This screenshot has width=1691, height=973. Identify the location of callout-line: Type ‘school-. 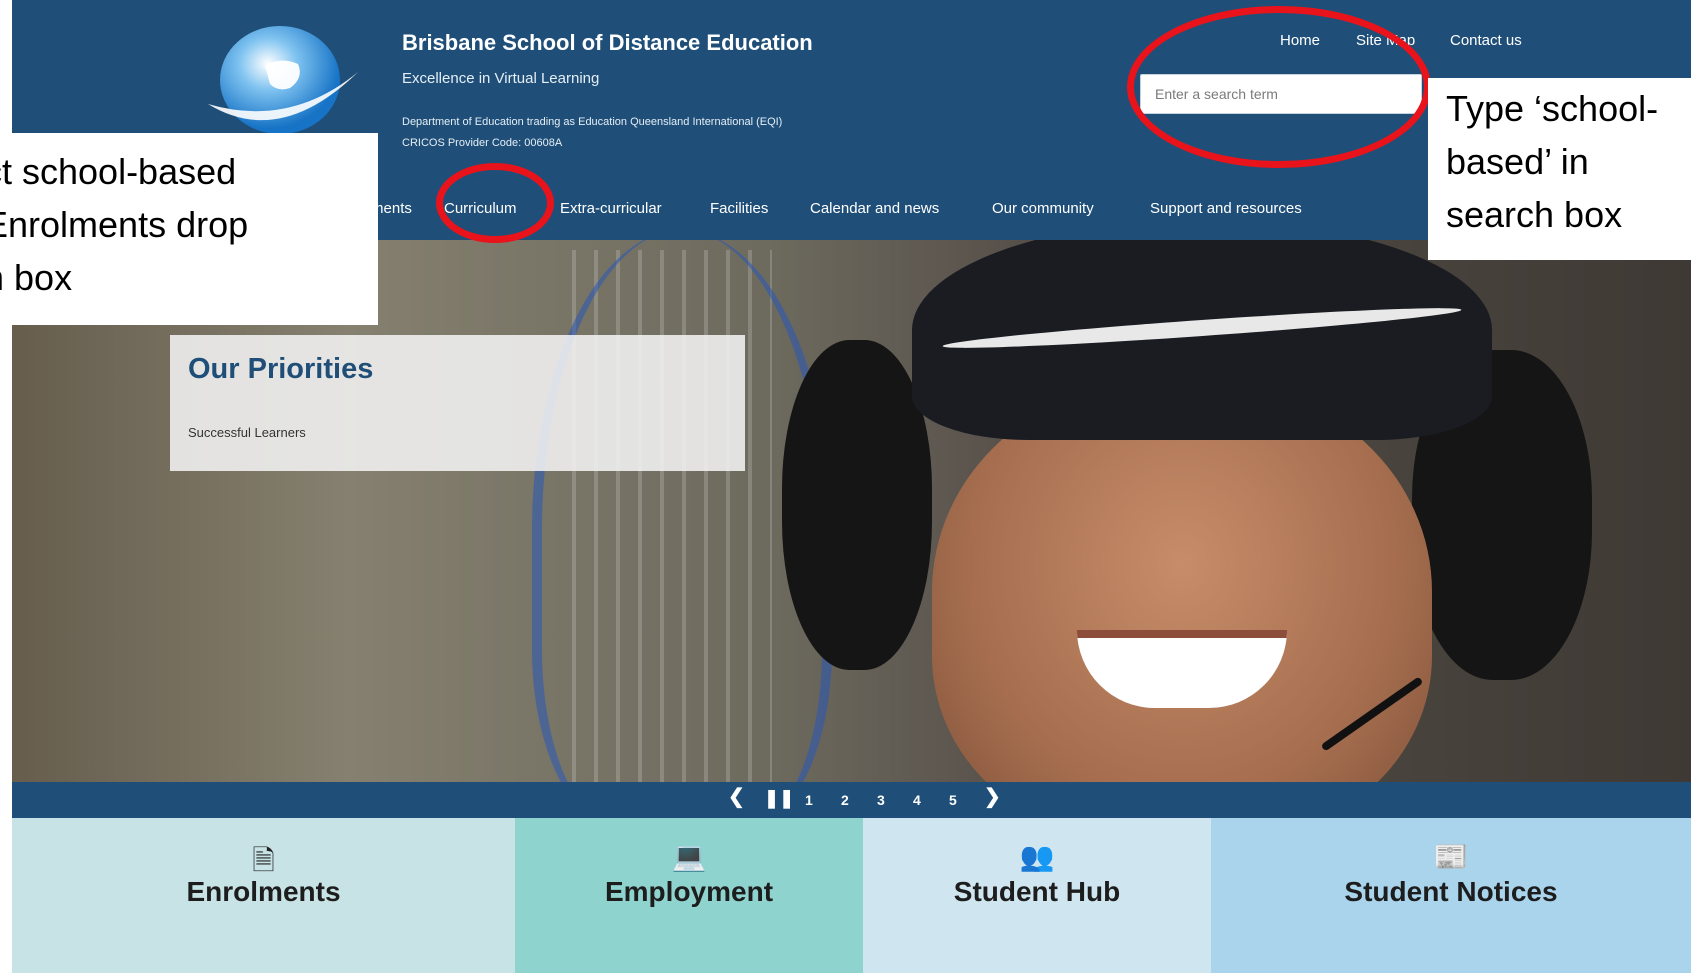
(1552, 108).